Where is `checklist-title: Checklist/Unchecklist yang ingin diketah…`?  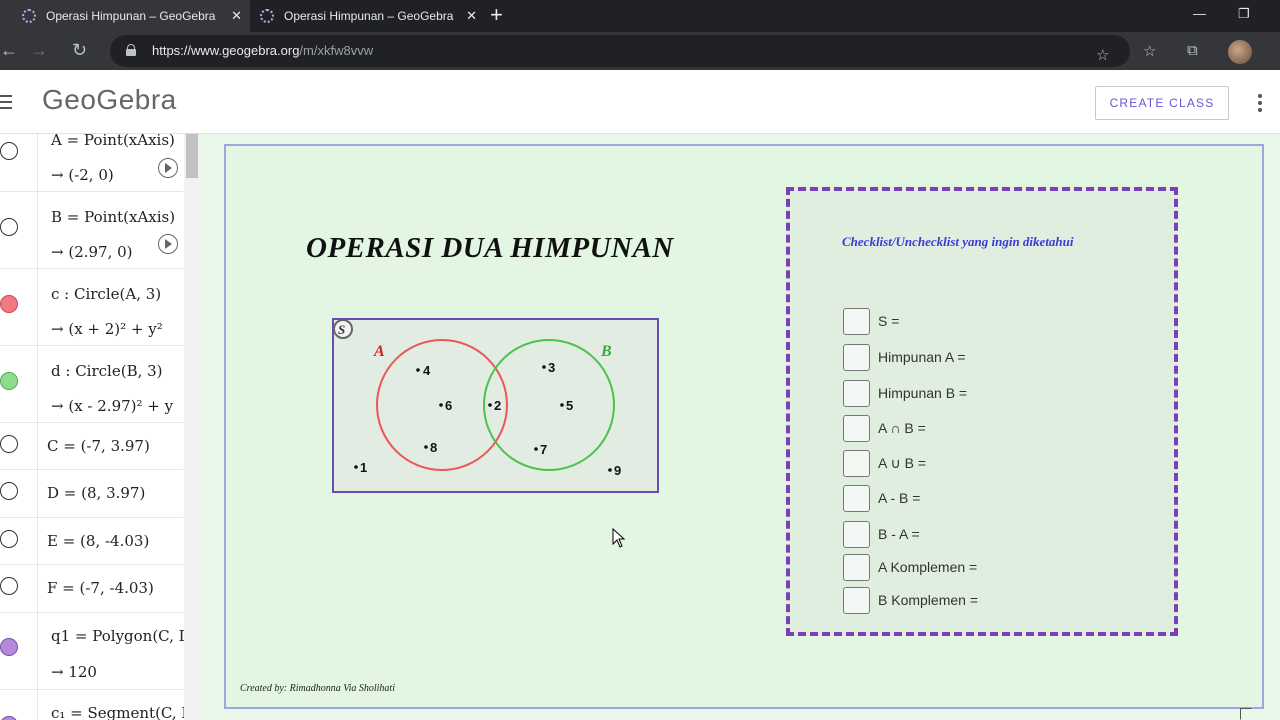
checklist-title: Checklist/Unchecklist yang ingin diketah… is located at coordinates (958, 241).